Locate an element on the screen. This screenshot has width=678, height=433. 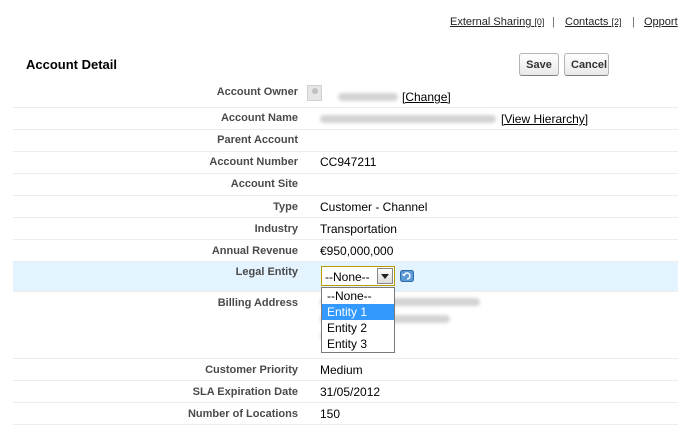
account-name-label: Account Name is located at coordinates (259, 118).